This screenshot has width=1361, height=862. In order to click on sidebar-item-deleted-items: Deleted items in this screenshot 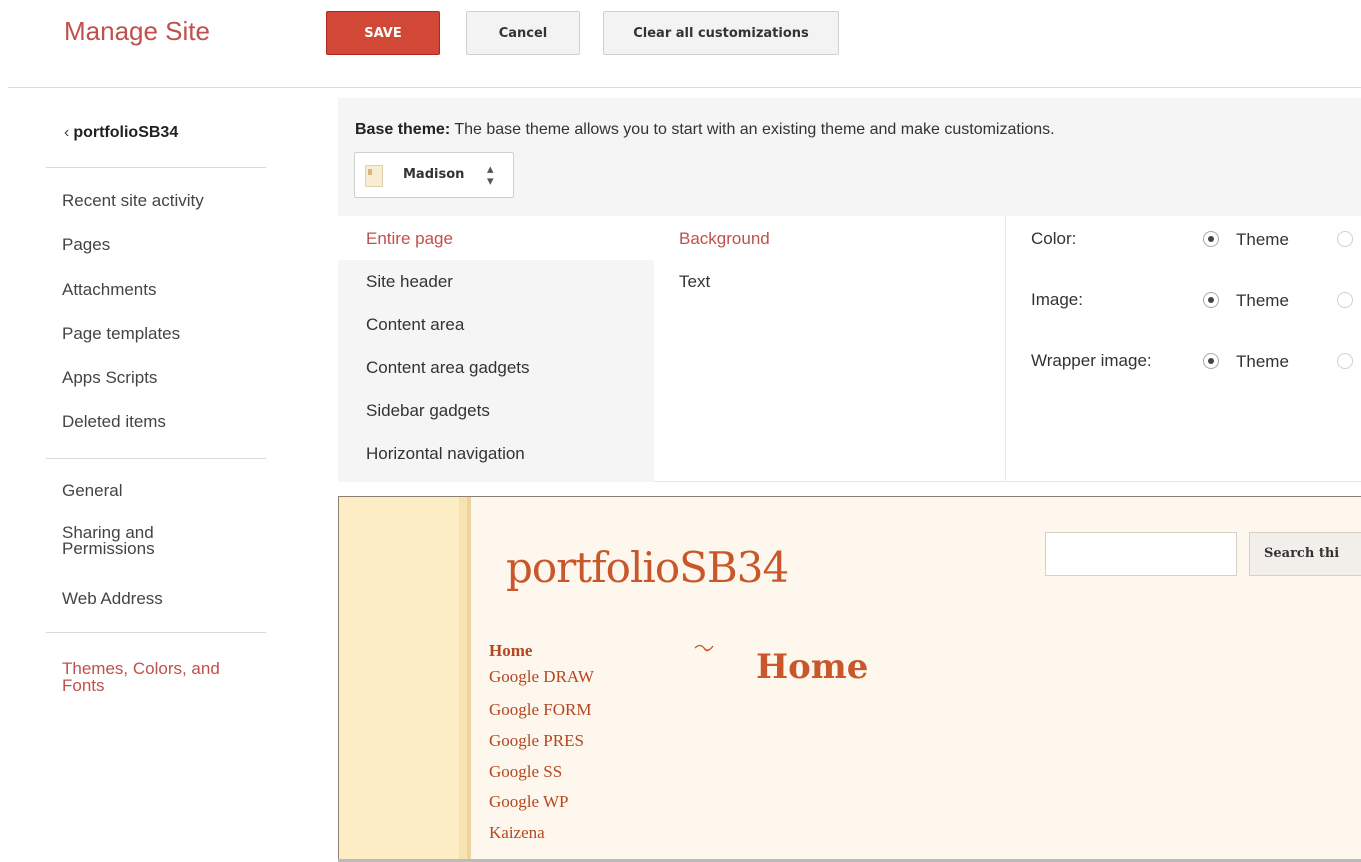, I will do `click(114, 422)`.